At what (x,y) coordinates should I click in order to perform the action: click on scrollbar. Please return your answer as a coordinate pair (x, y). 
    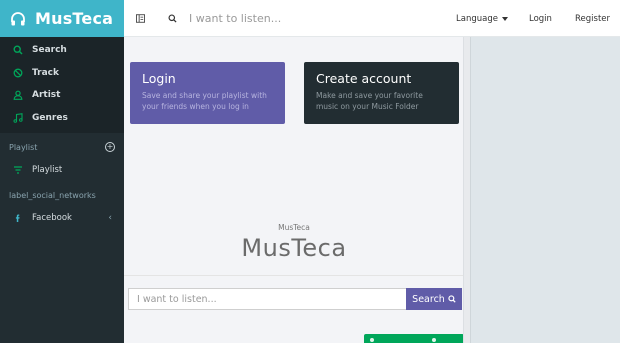
    Looking at the image, I should click on (466, 190).